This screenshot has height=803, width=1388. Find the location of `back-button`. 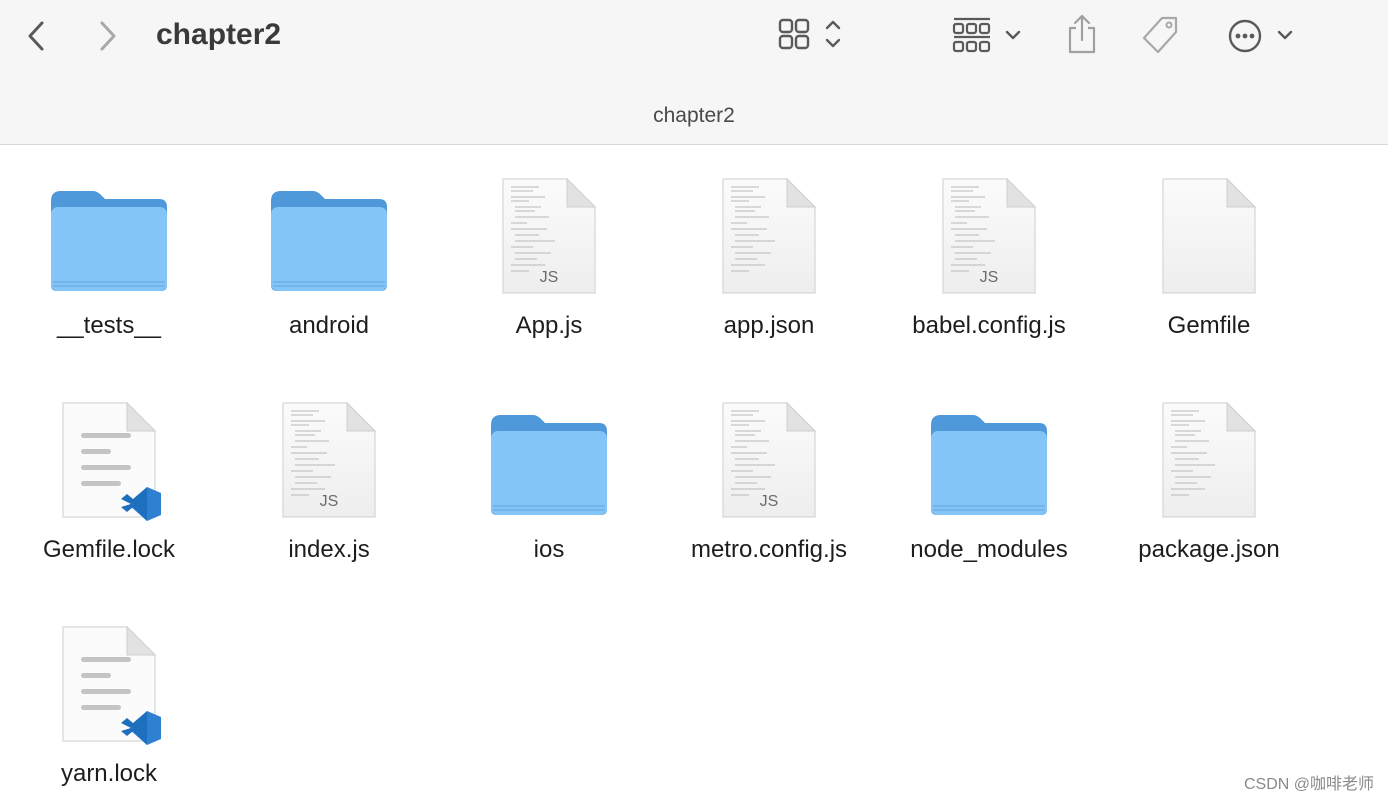

back-button is located at coordinates (36, 36).